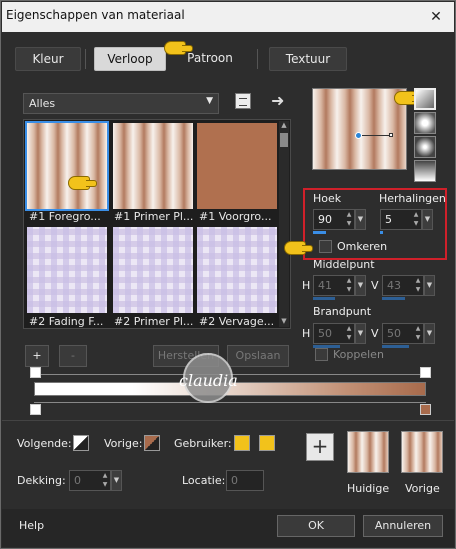  I want to click on locatie-value: 0, so click(234, 480).